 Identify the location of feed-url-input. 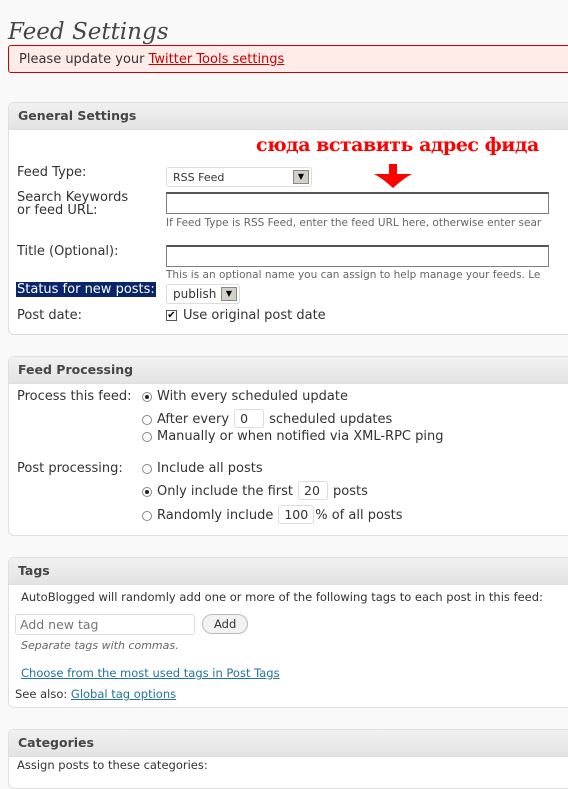
(357, 203).